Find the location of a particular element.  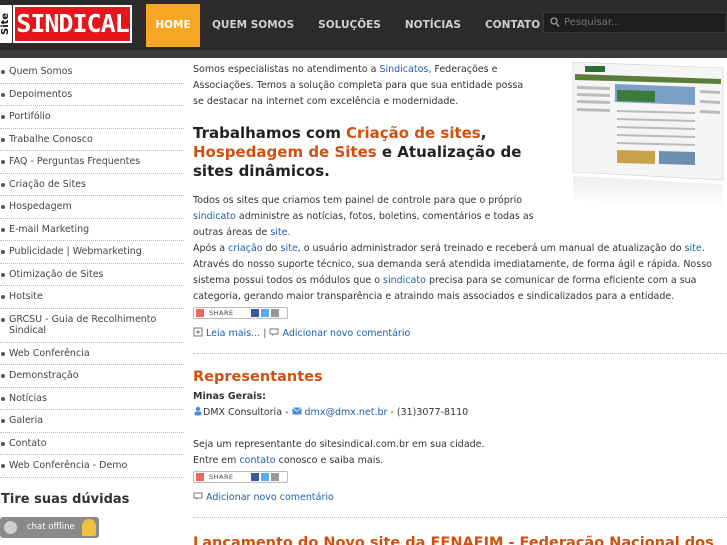

sidebar-item-criacao-de-sites: Criação de Sites is located at coordinates (92, 185).